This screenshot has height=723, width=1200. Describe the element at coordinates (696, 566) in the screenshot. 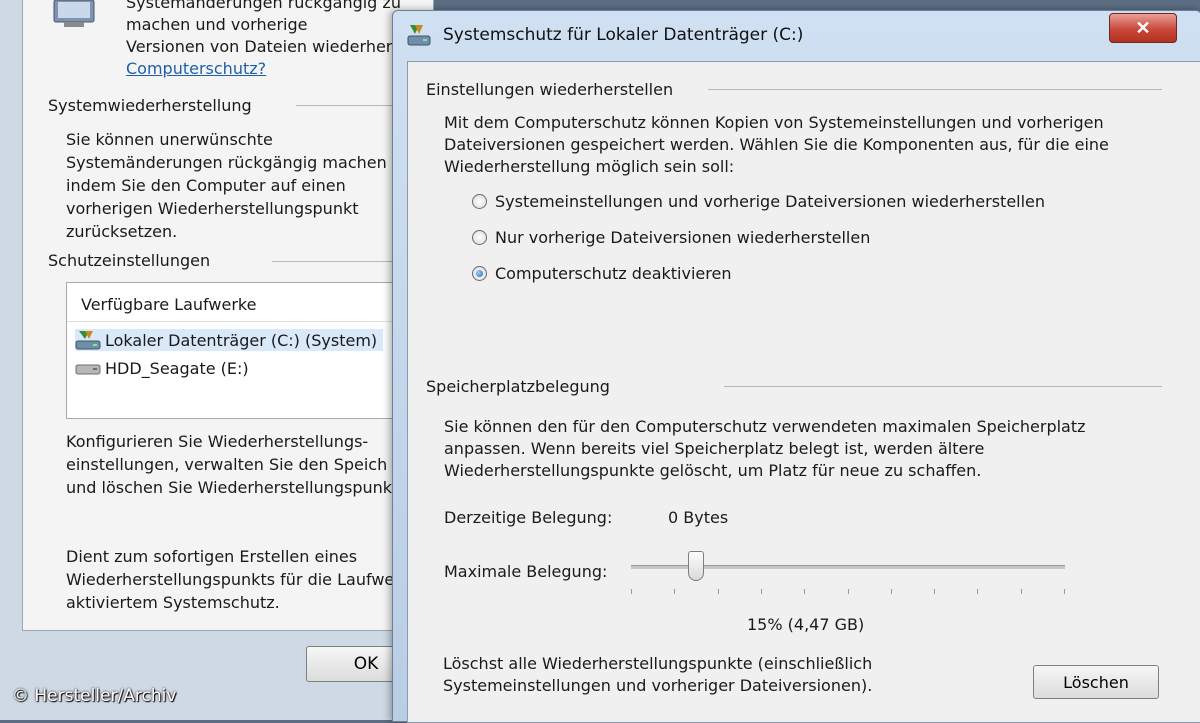

I see `slider-thumb` at that location.